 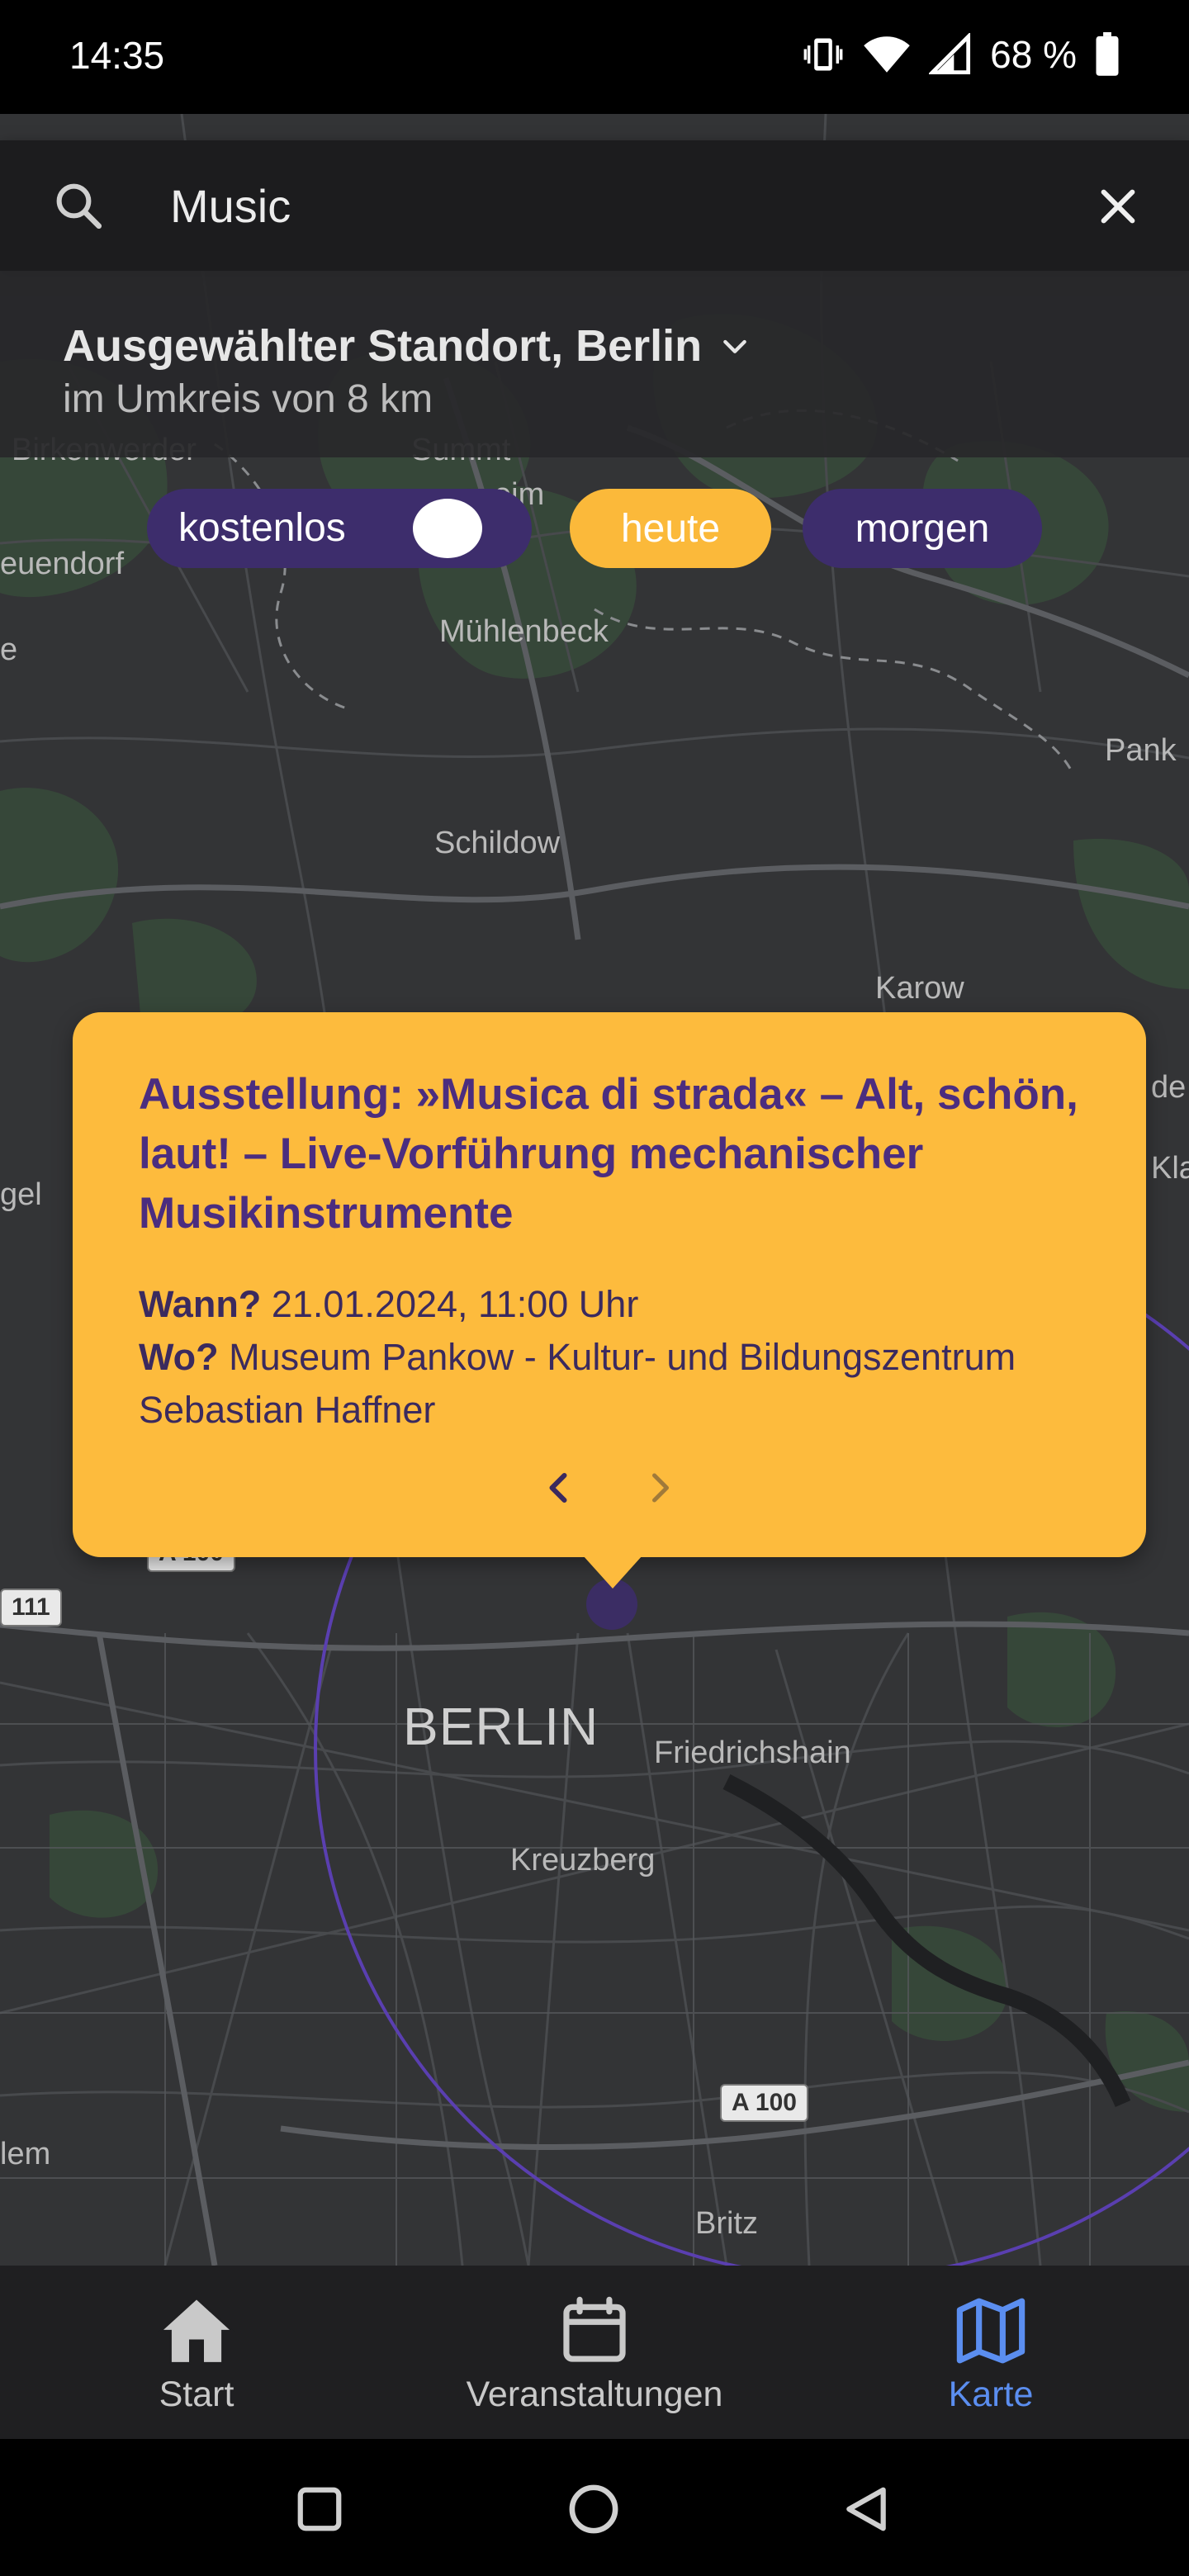 What do you see at coordinates (455, 1304) in the screenshot?
I see `event-when-value: 21.01.2024, 11:00 Uhr` at bounding box center [455, 1304].